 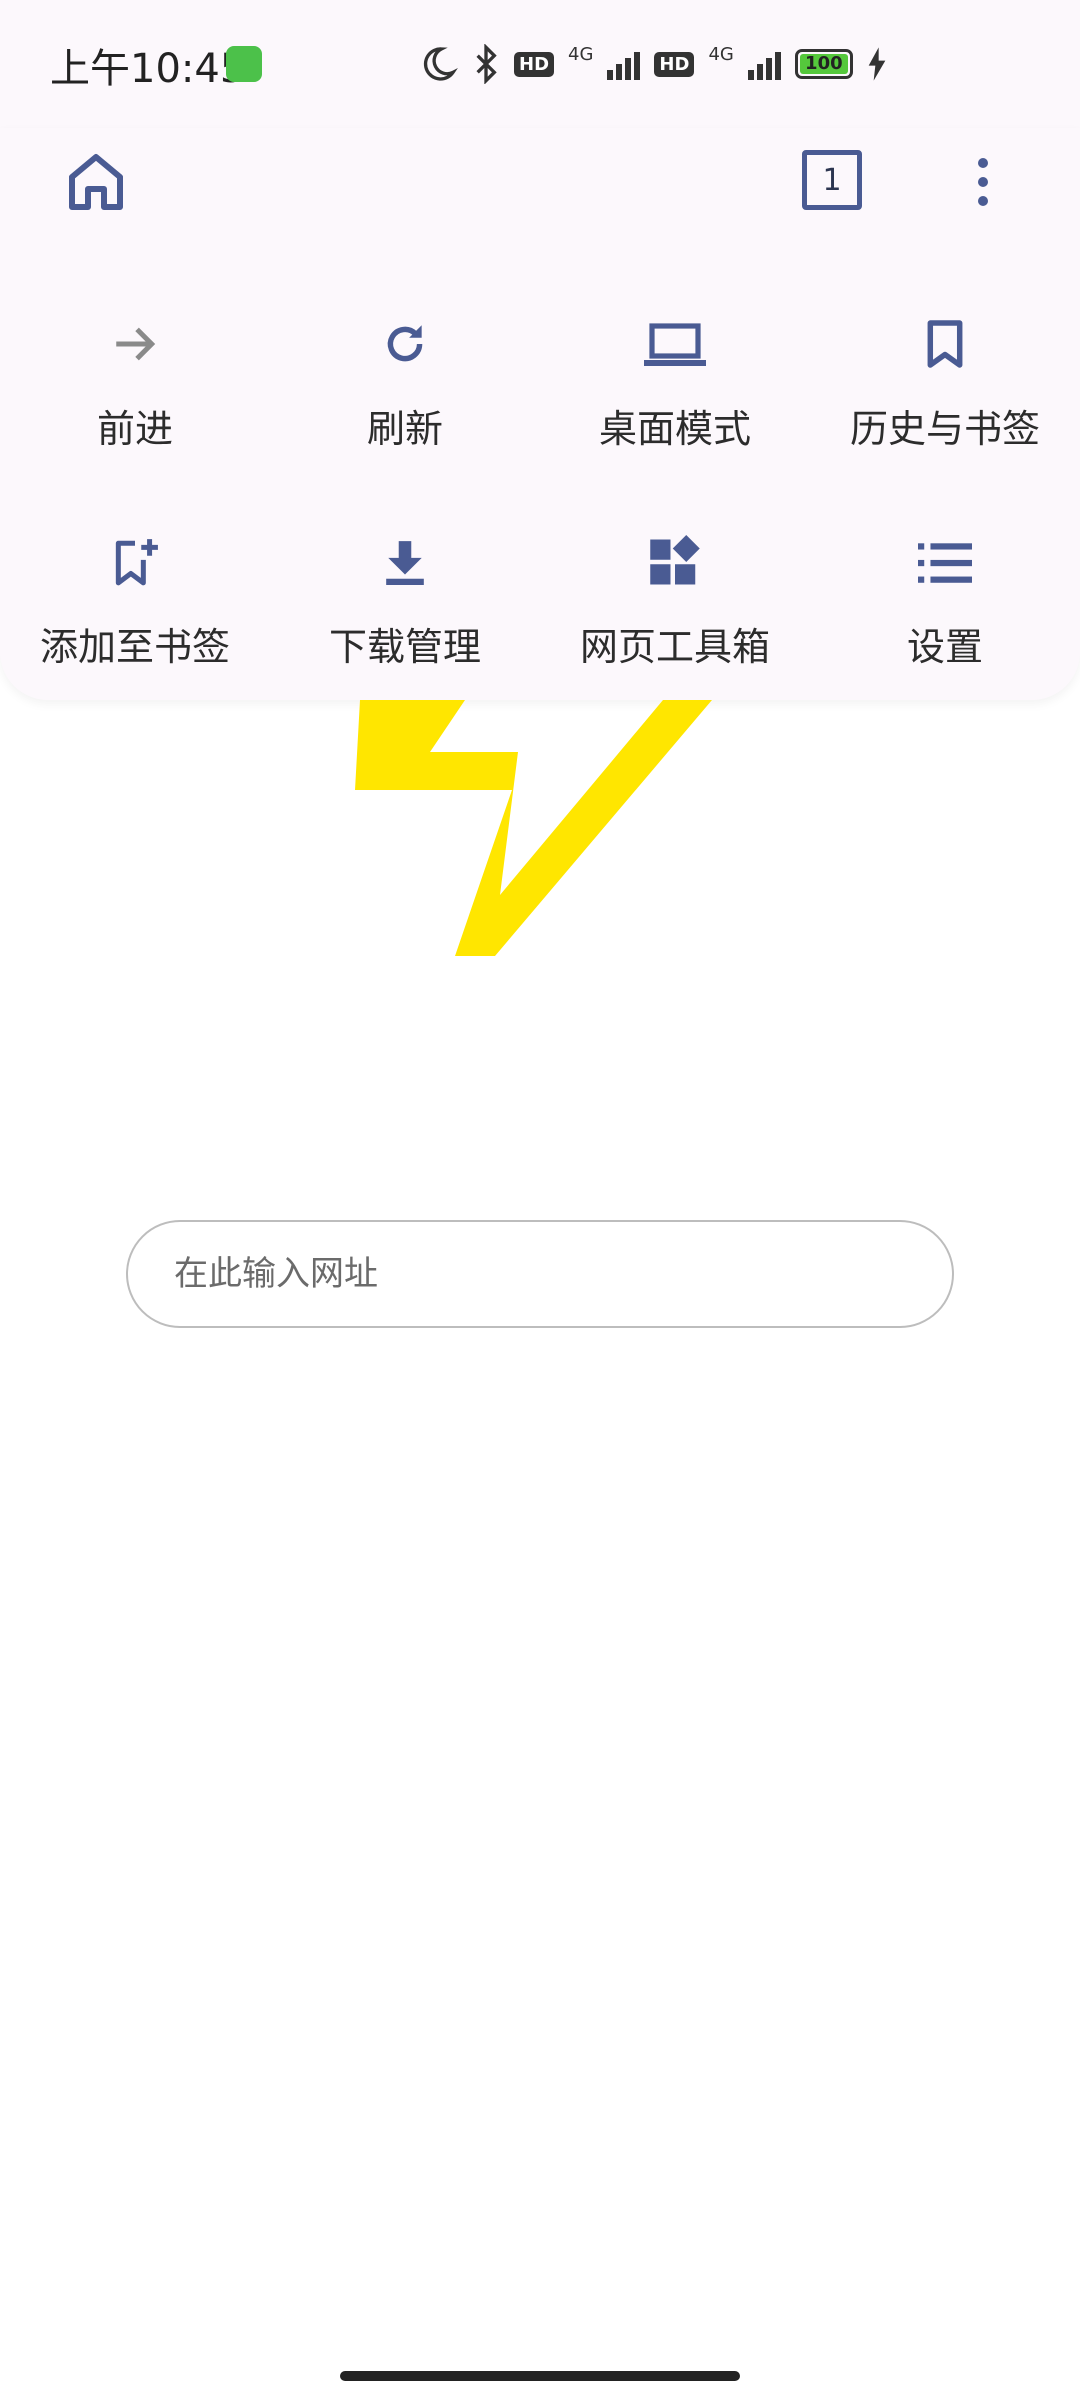 What do you see at coordinates (674, 647) in the screenshot?
I see `menu-item-label: 网页工具箱` at bounding box center [674, 647].